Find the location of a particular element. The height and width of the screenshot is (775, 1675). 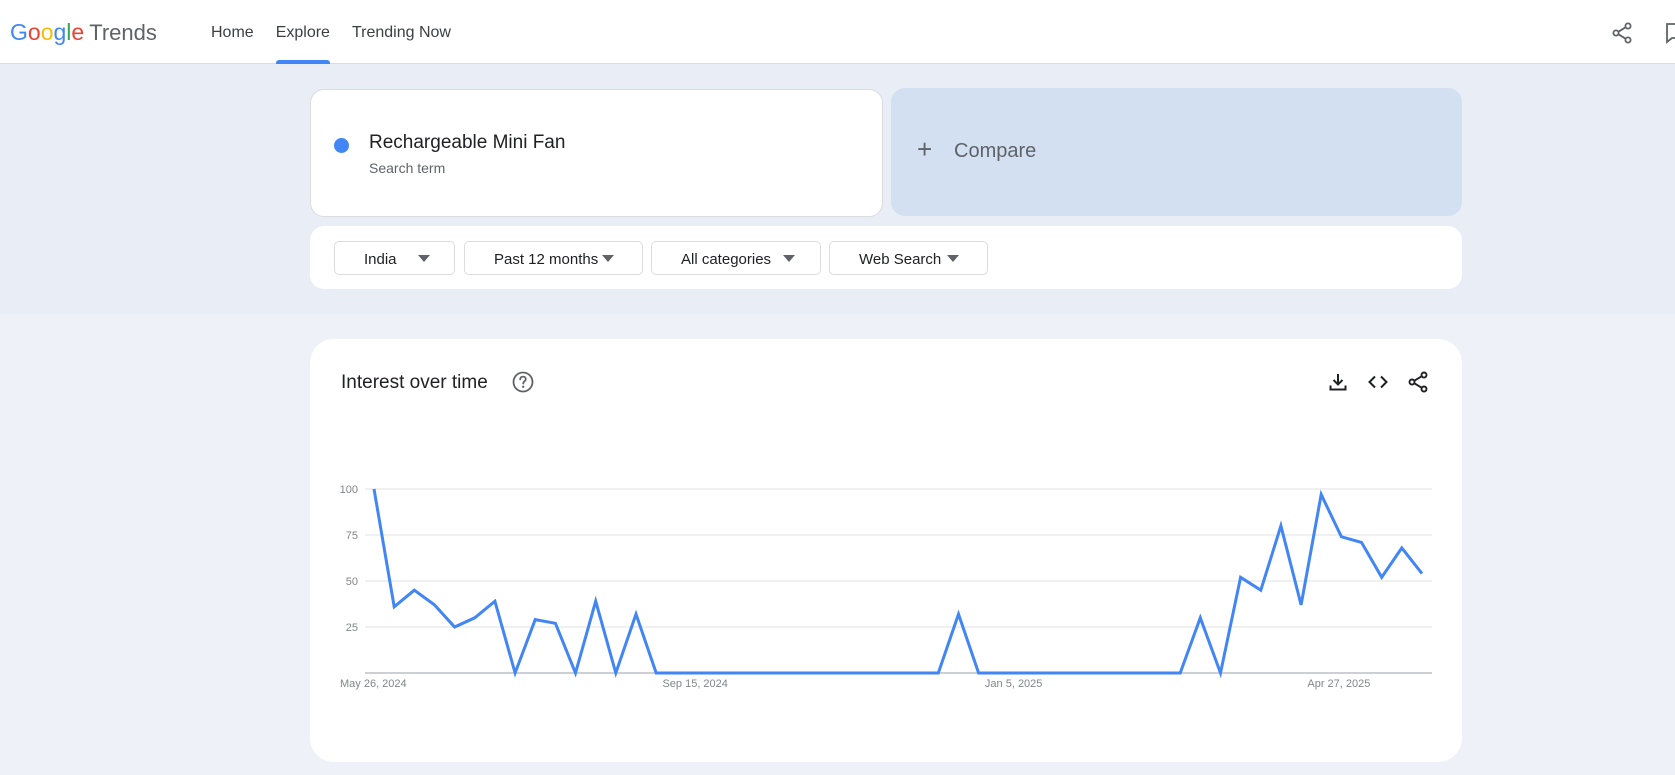

x-tick-label: May 26, 2024 is located at coordinates (373, 684).